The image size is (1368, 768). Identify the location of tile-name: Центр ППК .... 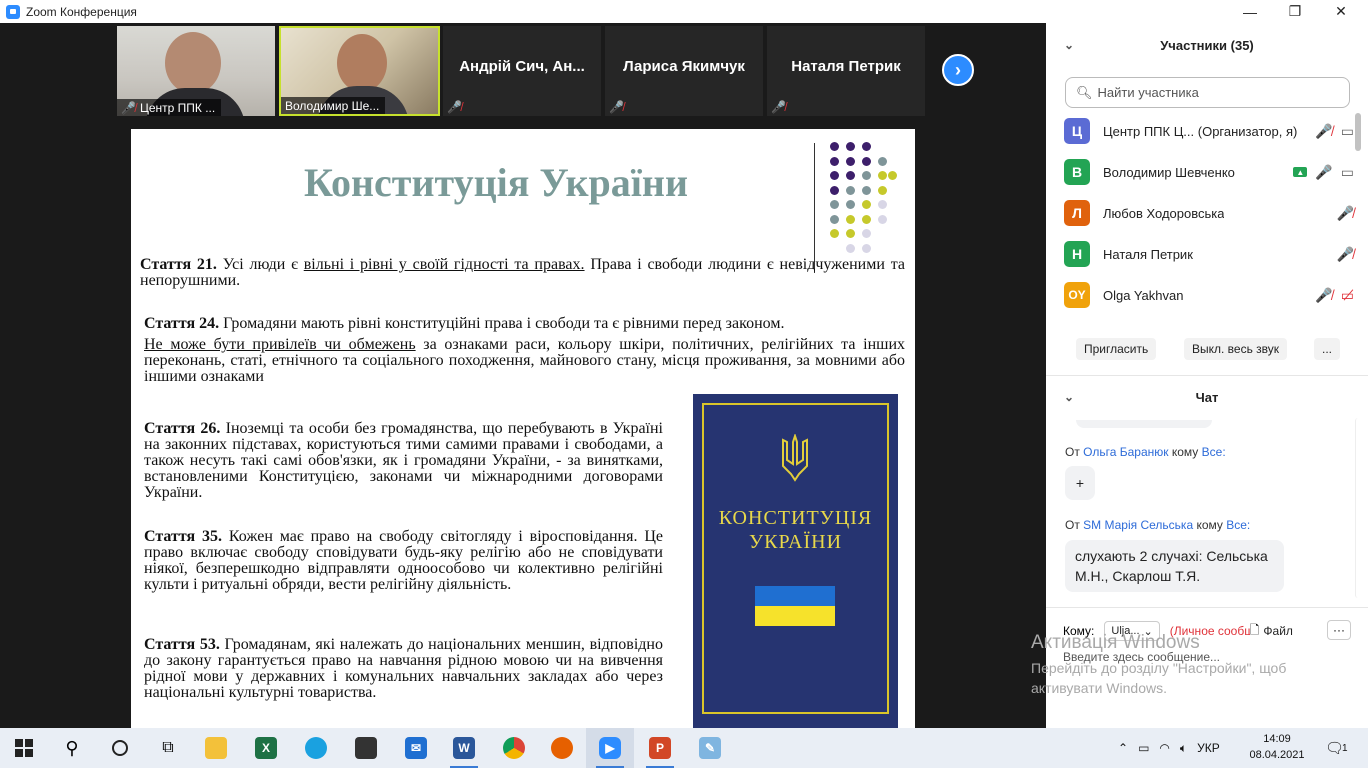
(177, 107).